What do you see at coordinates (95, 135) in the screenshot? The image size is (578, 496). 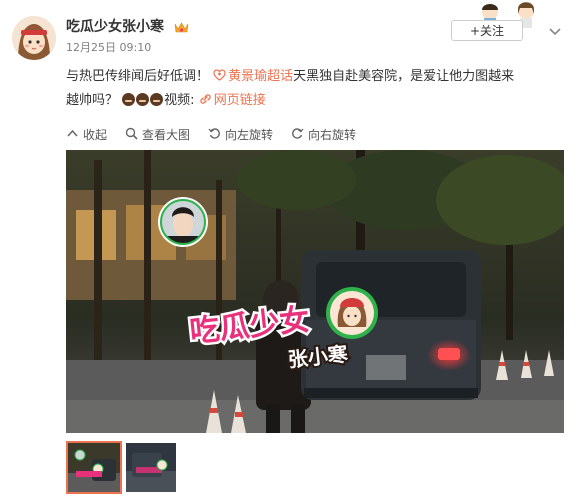 I see `collapse-label: 收起` at bounding box center [95, 135].